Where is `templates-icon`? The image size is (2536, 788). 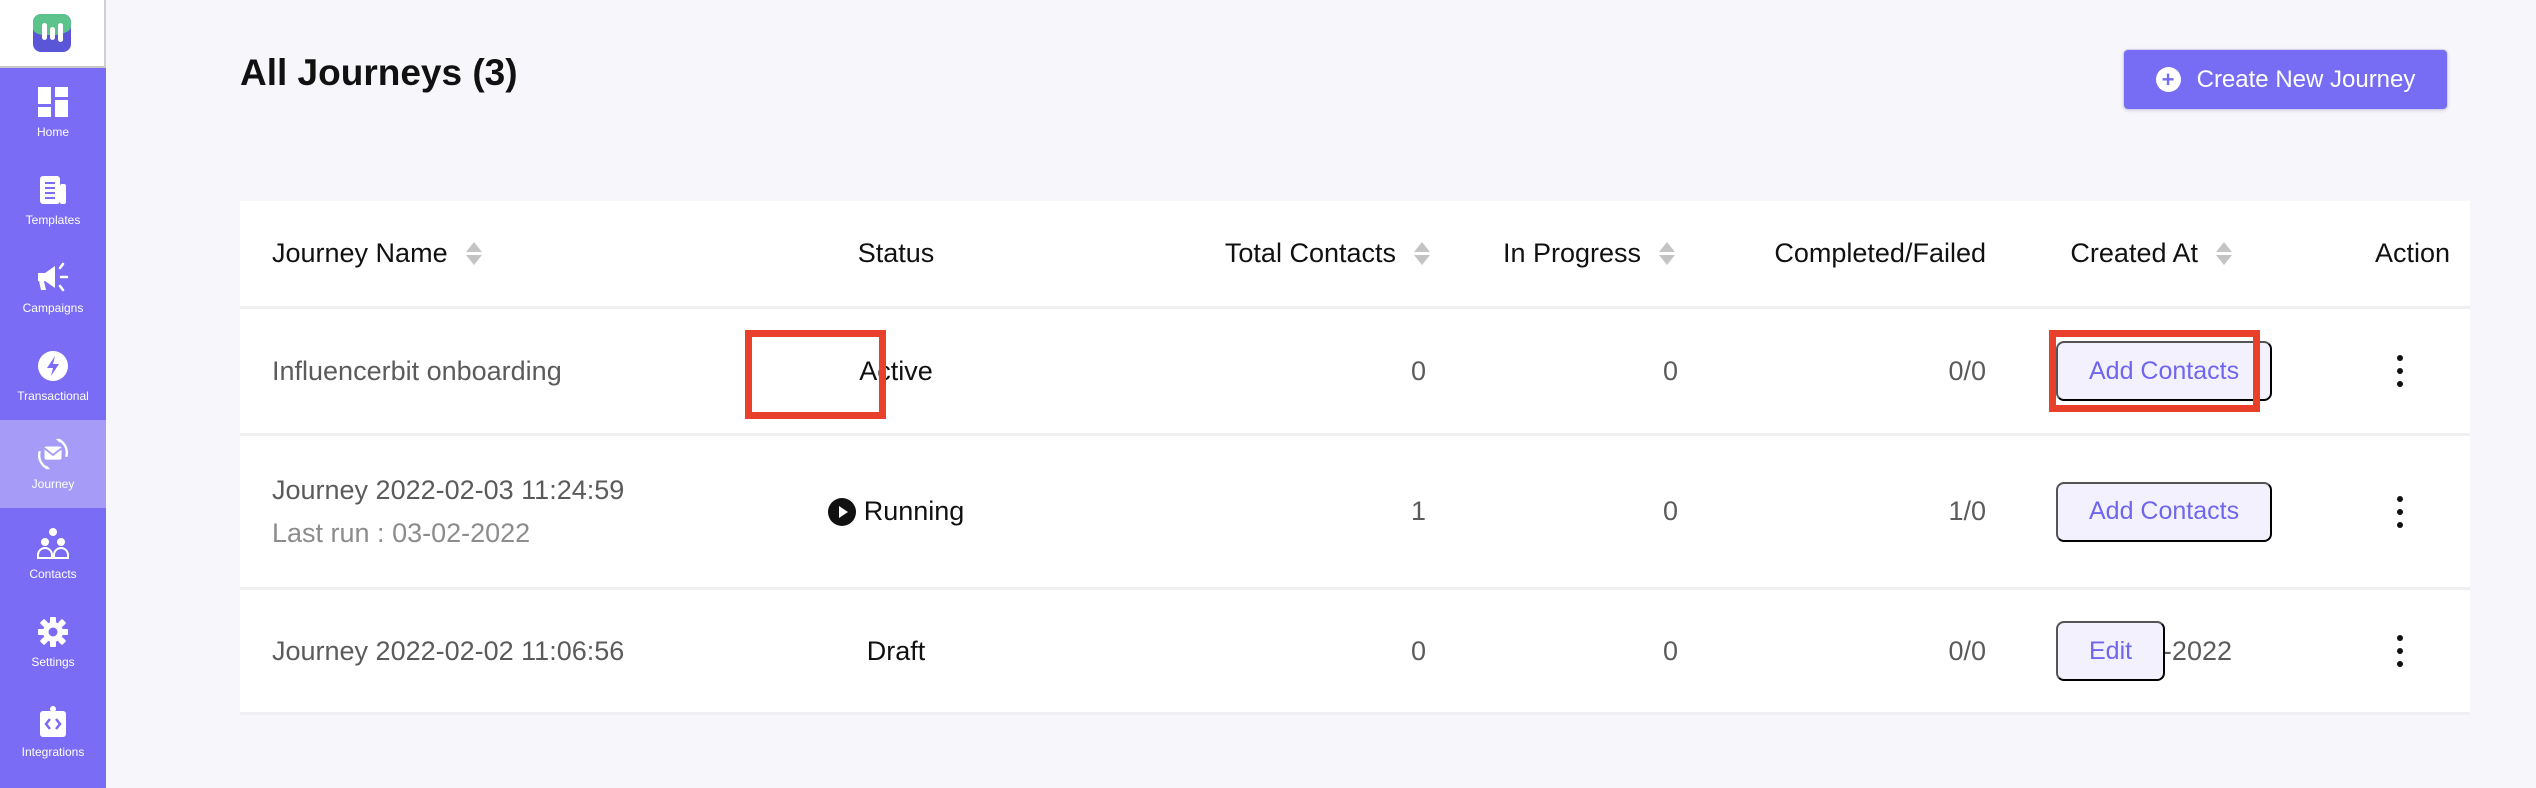 templates-icon is located at coordinates (53, 190).